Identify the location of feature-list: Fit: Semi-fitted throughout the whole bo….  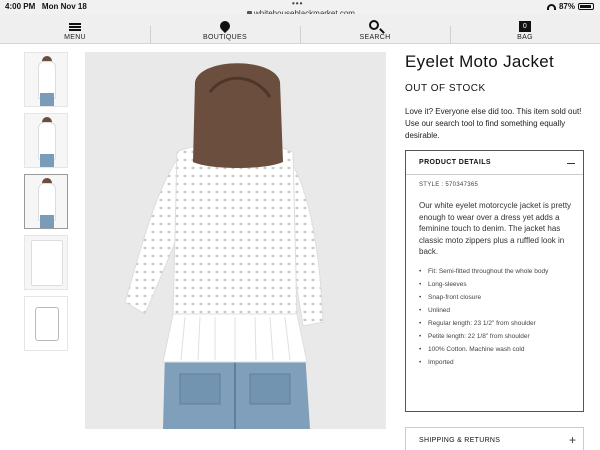
(499, 319).